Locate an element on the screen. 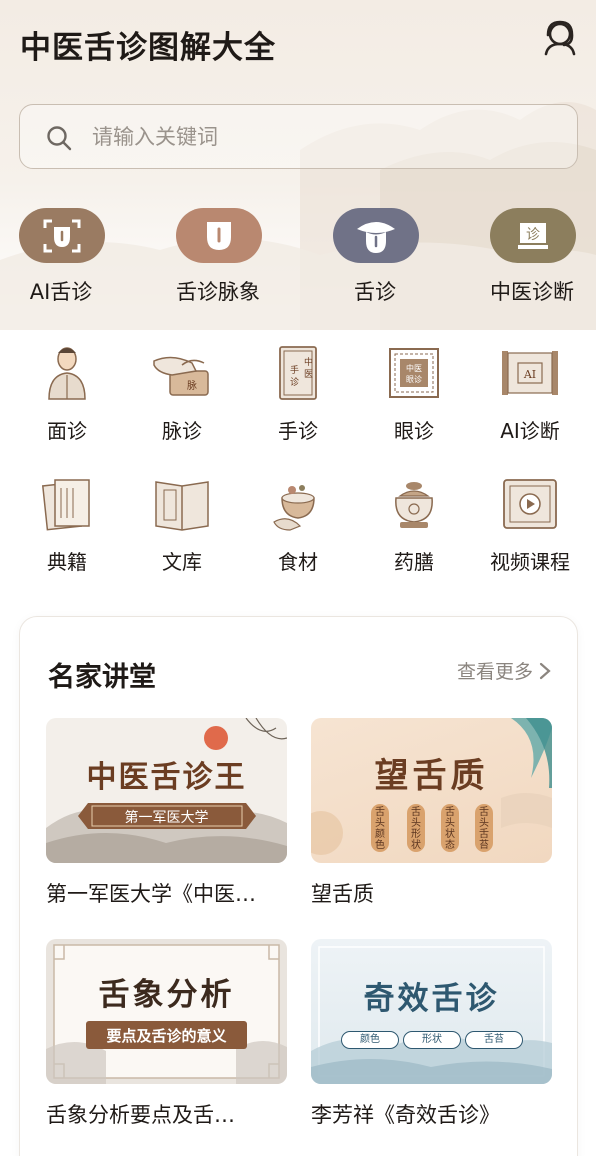 The height and width of the screenshot is (1156, 596). thumbnail-tag: 舌头状态 is located at coordinates (450, 828).